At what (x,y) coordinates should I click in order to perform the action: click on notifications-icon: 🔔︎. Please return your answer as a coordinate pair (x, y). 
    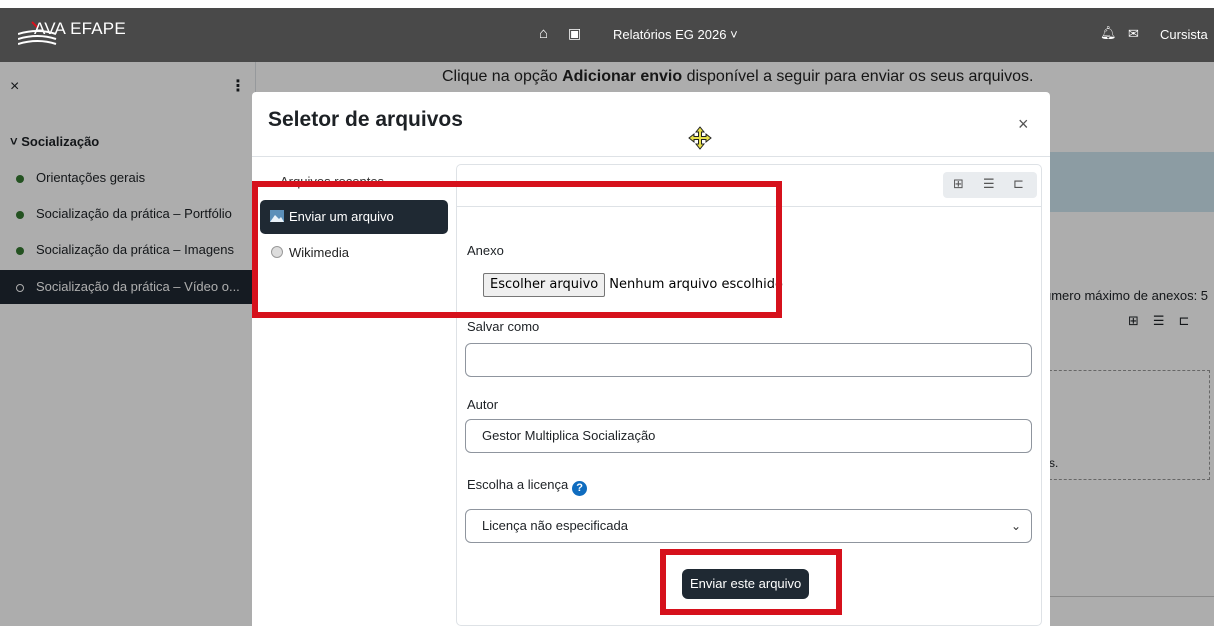
    Looking at the image, I should click on (1108, 33).